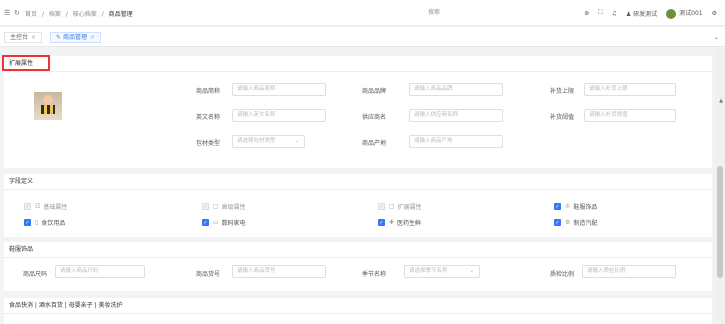  Describe the element at coordinates (216, 222) in the screenshot. I see `category-icon: ▭` at that location.